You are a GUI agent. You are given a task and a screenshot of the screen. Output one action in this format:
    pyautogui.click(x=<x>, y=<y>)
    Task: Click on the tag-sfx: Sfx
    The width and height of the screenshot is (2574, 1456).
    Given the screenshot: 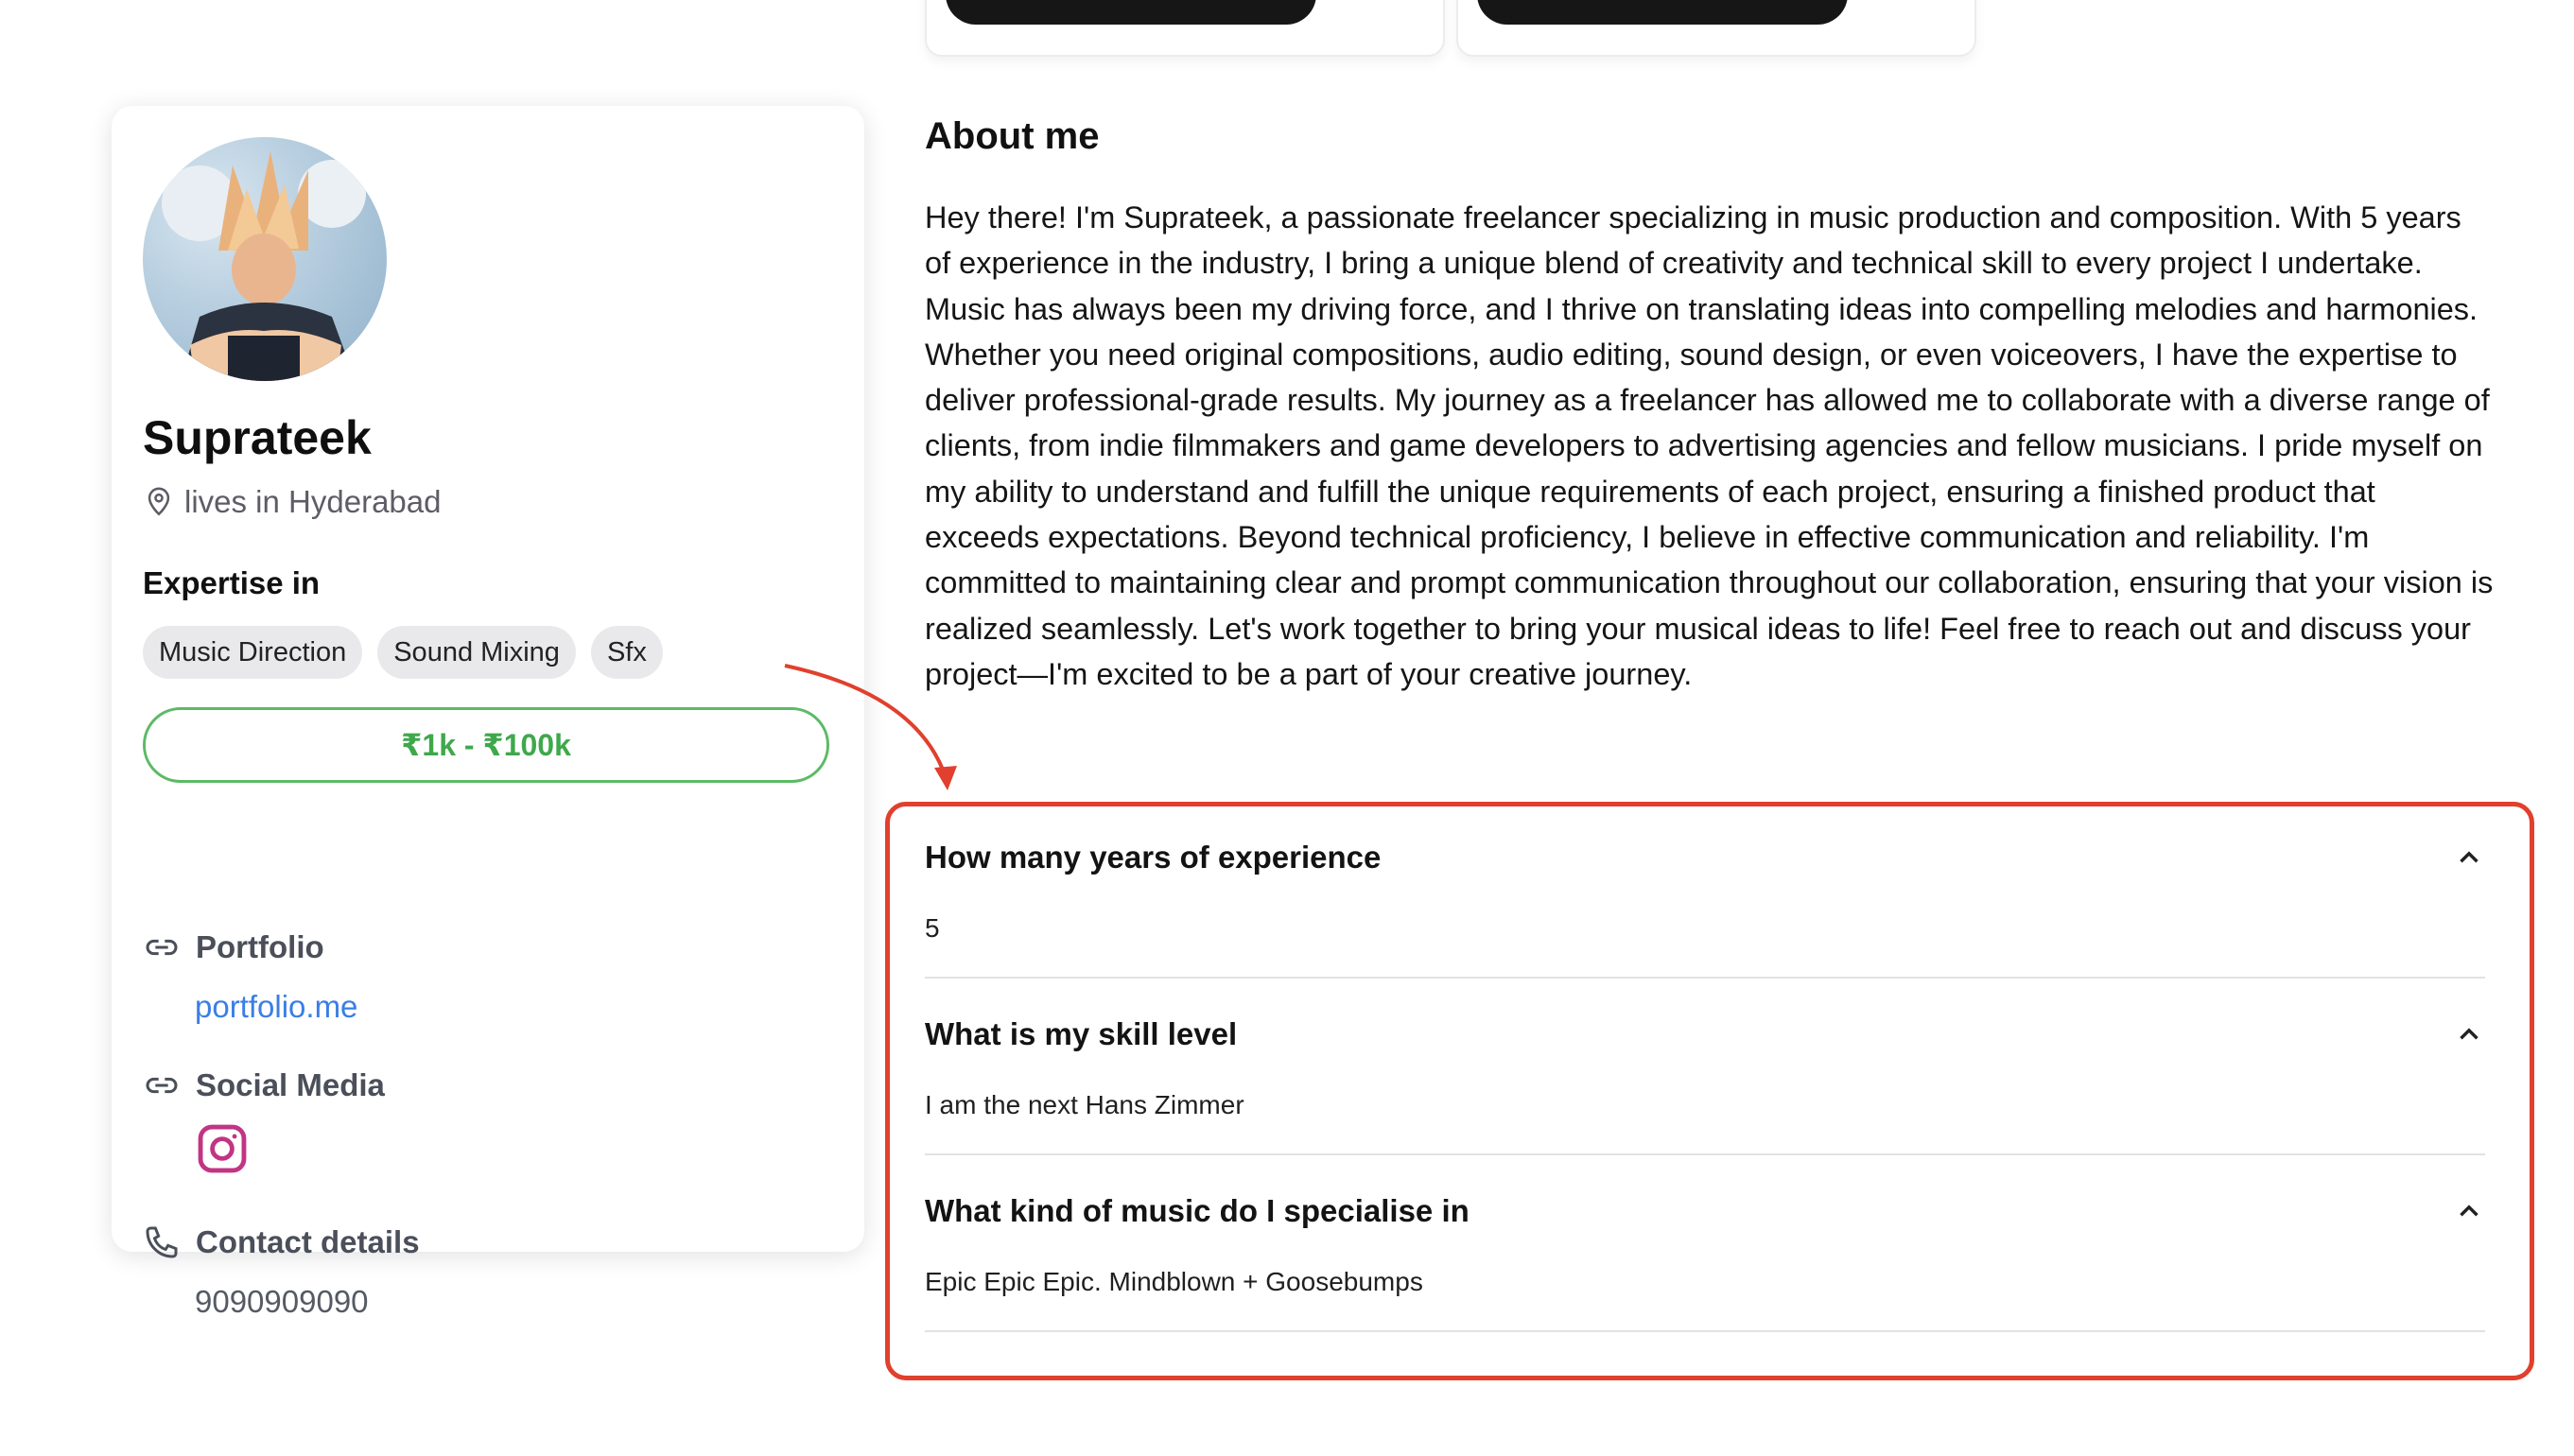 What is the action you would take?
    pyautogui.click(x=626, y=652)
    